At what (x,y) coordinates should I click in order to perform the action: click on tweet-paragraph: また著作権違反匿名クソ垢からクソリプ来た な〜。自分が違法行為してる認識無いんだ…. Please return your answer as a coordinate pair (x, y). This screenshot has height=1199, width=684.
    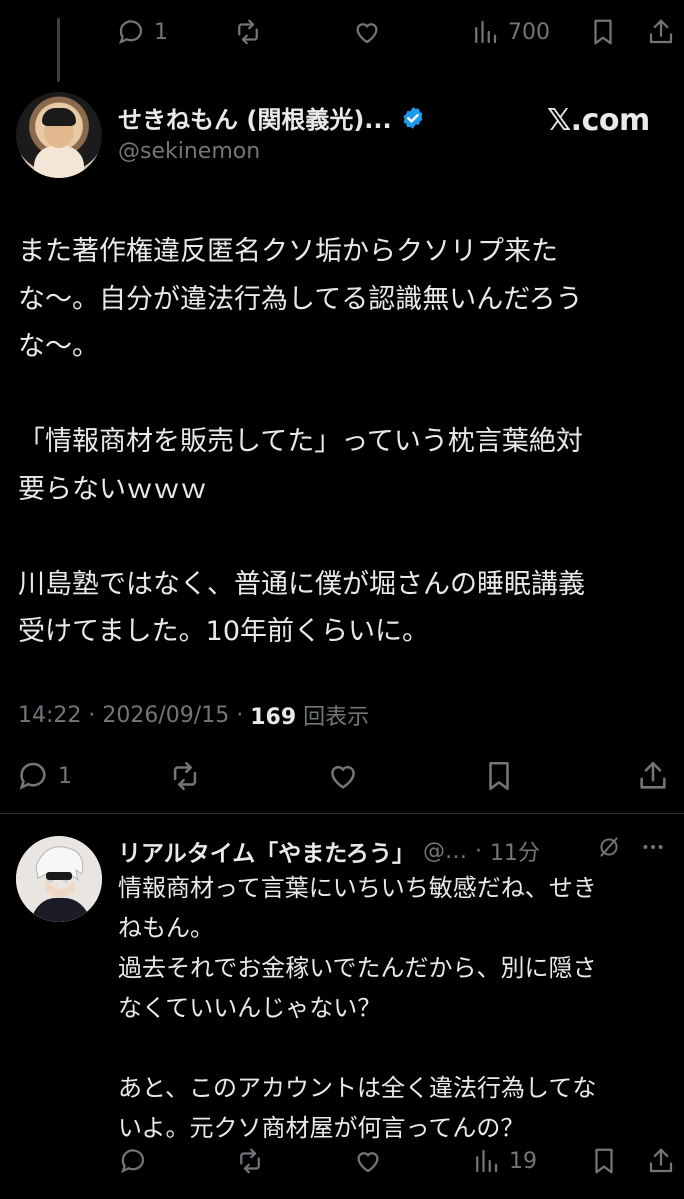
    Looking at the image, I should click on (300, 299).